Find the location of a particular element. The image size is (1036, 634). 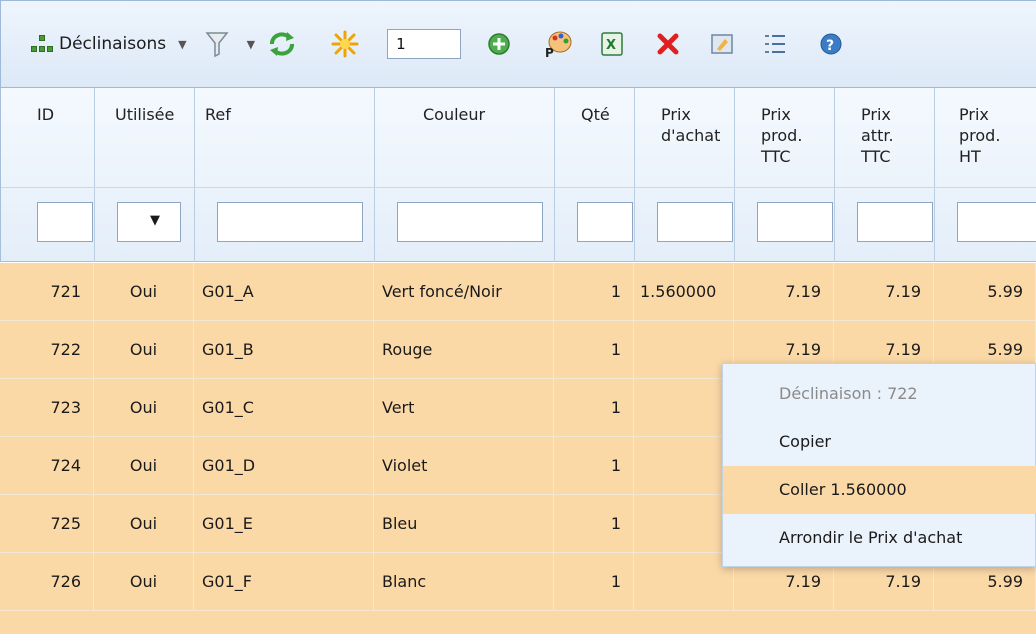

cell-color: Rouge is located at coordinates (464, 350).